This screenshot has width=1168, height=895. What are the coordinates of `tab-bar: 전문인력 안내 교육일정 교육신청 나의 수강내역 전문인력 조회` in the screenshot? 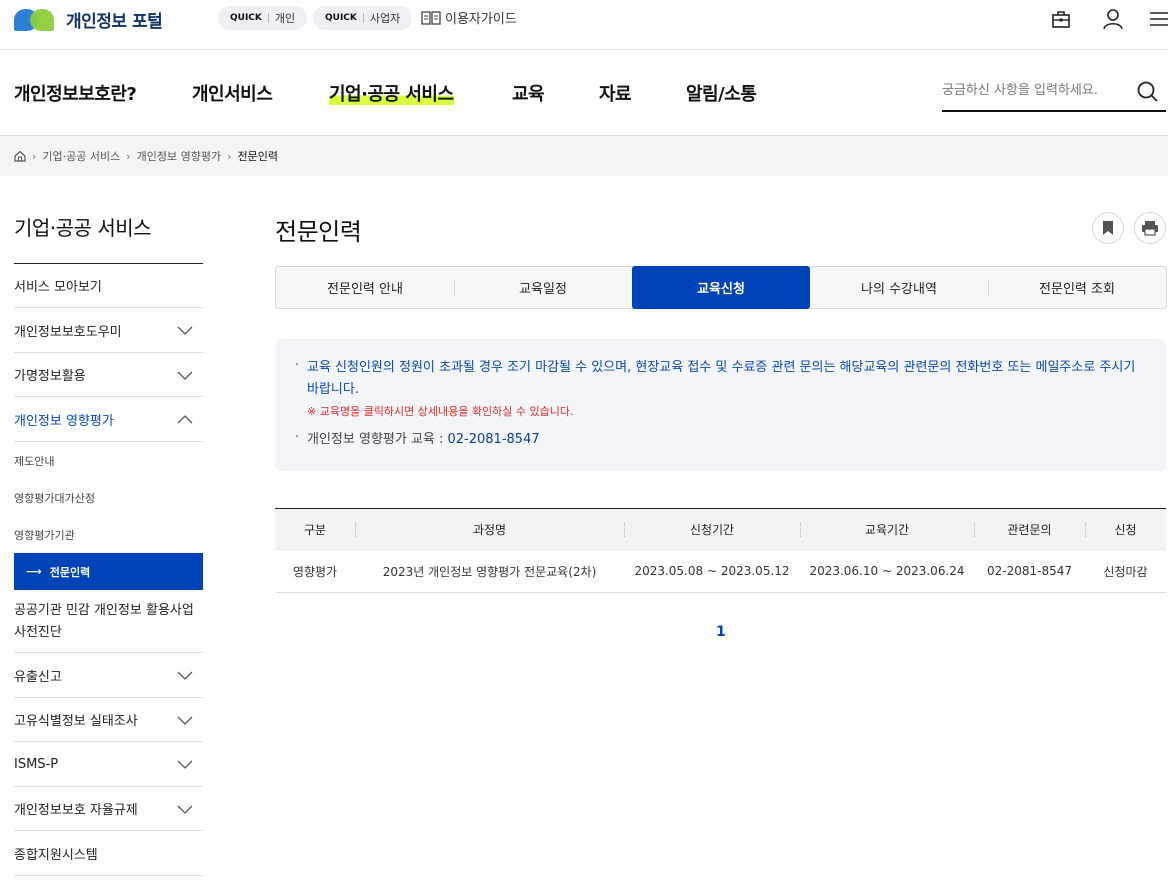 It's located at (721, 287).